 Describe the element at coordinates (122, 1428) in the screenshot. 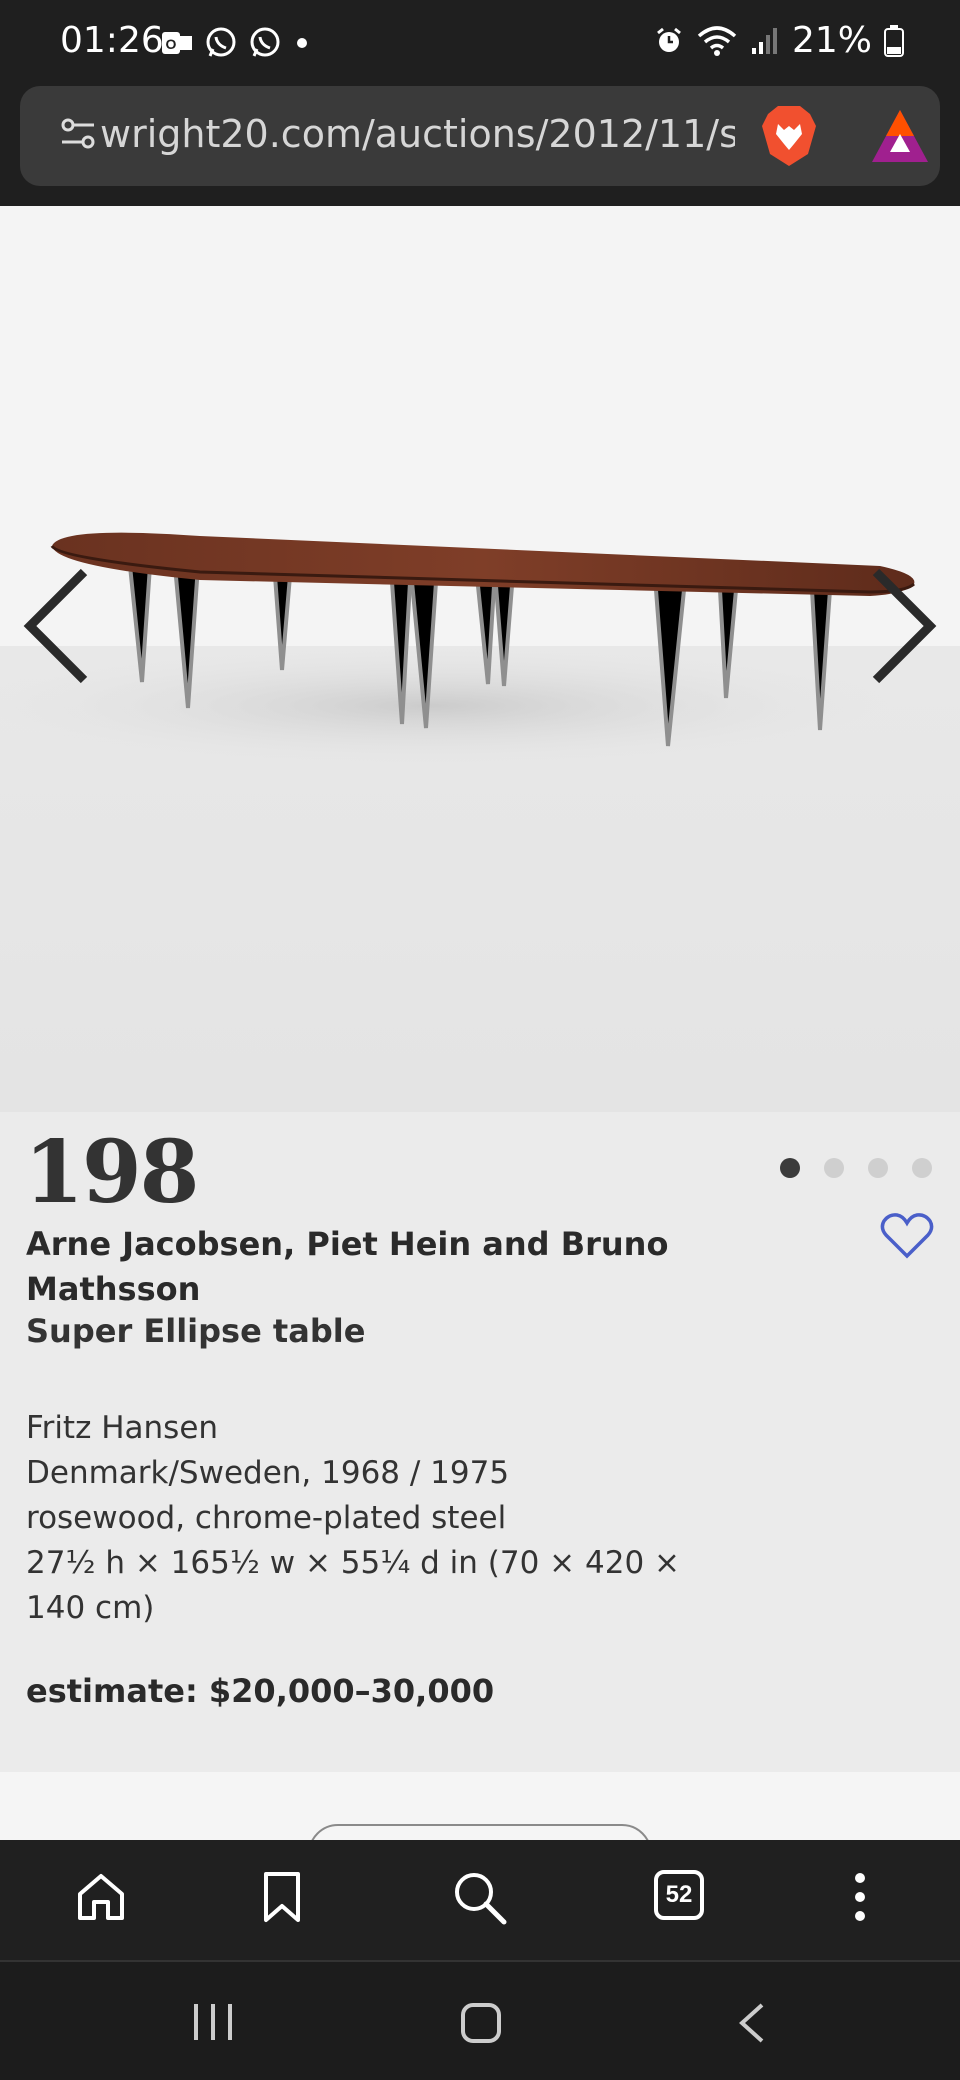

I see `manufacturer: Fritz Hansen` at that location.